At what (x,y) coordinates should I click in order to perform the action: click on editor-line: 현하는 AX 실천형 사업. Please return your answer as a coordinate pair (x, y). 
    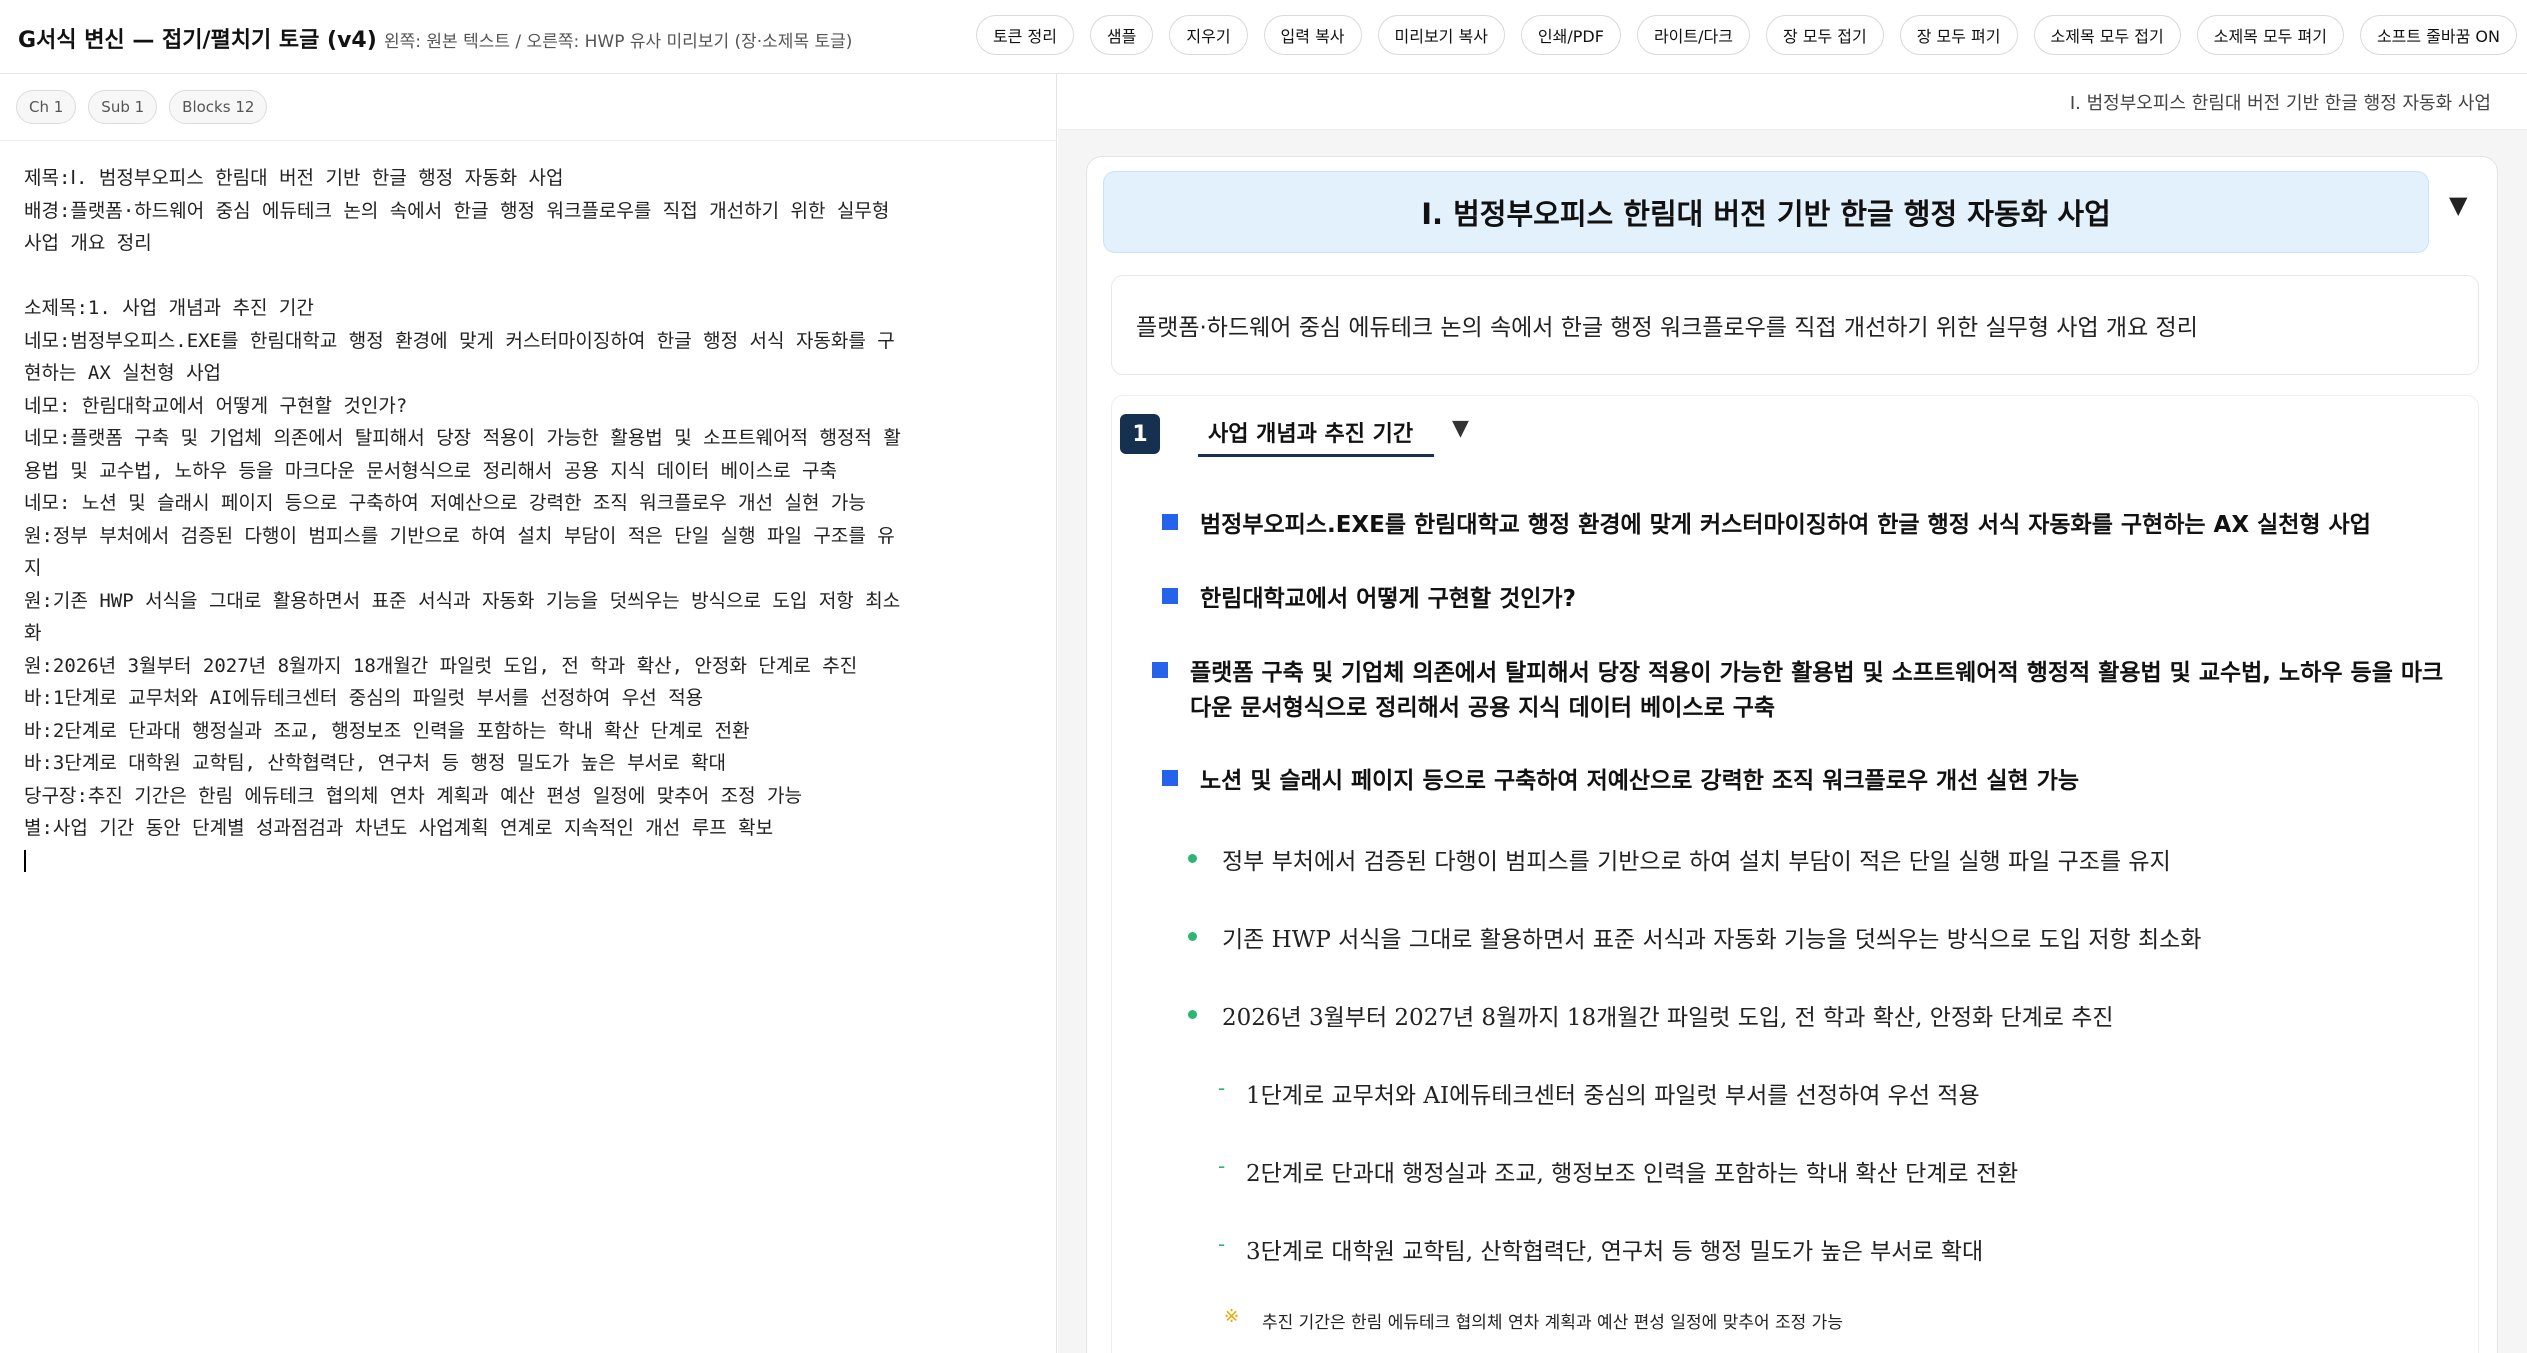
    Looking at the image, I should click on (123, 373).